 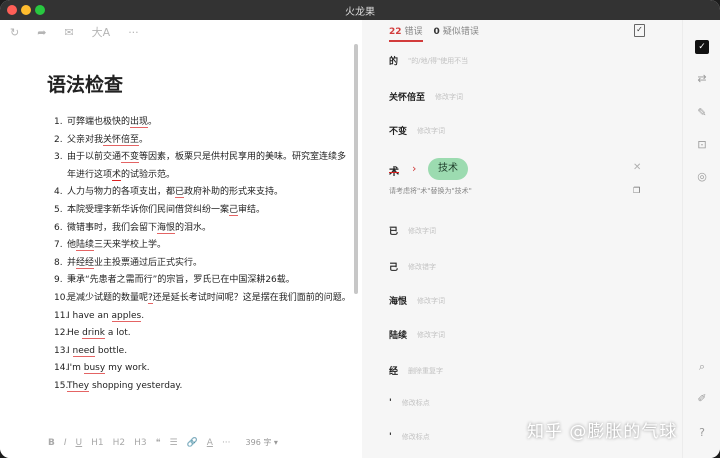 I want to click on issue-item: 的 "的/地/得"使用不当, so click(x=428, y=61).